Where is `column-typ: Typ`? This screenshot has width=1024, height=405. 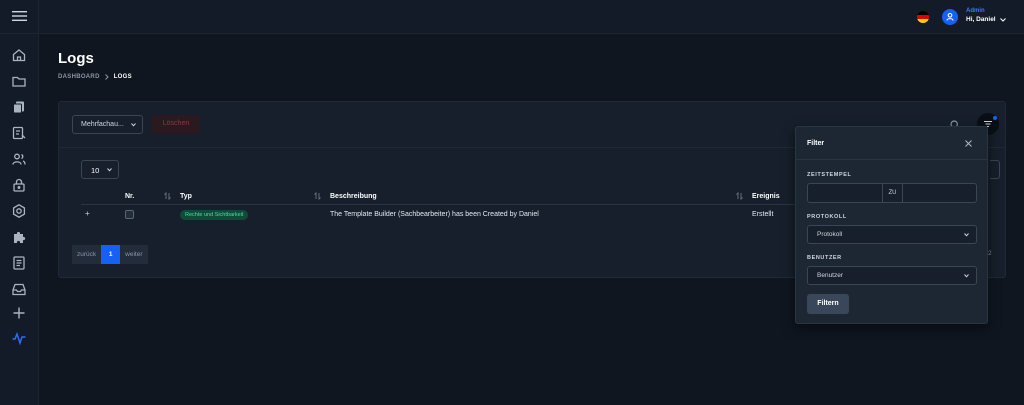 column-typ: Typ is located at coordinates (186, 196).